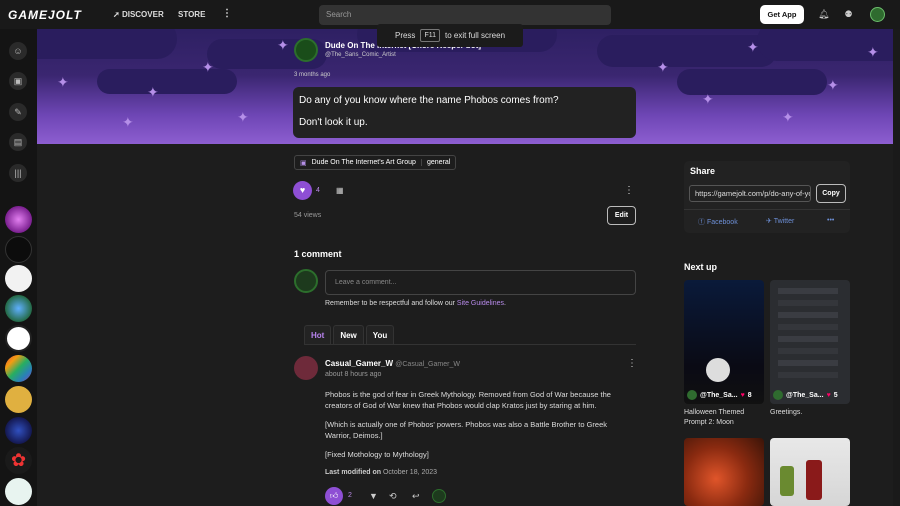 Image resolution: width=900 pixels, height=506 pixels. Describe the element at coordinates (359, 363) in the screenshot. I see `comment-author-name: Casual_Gamer_W` at that location.